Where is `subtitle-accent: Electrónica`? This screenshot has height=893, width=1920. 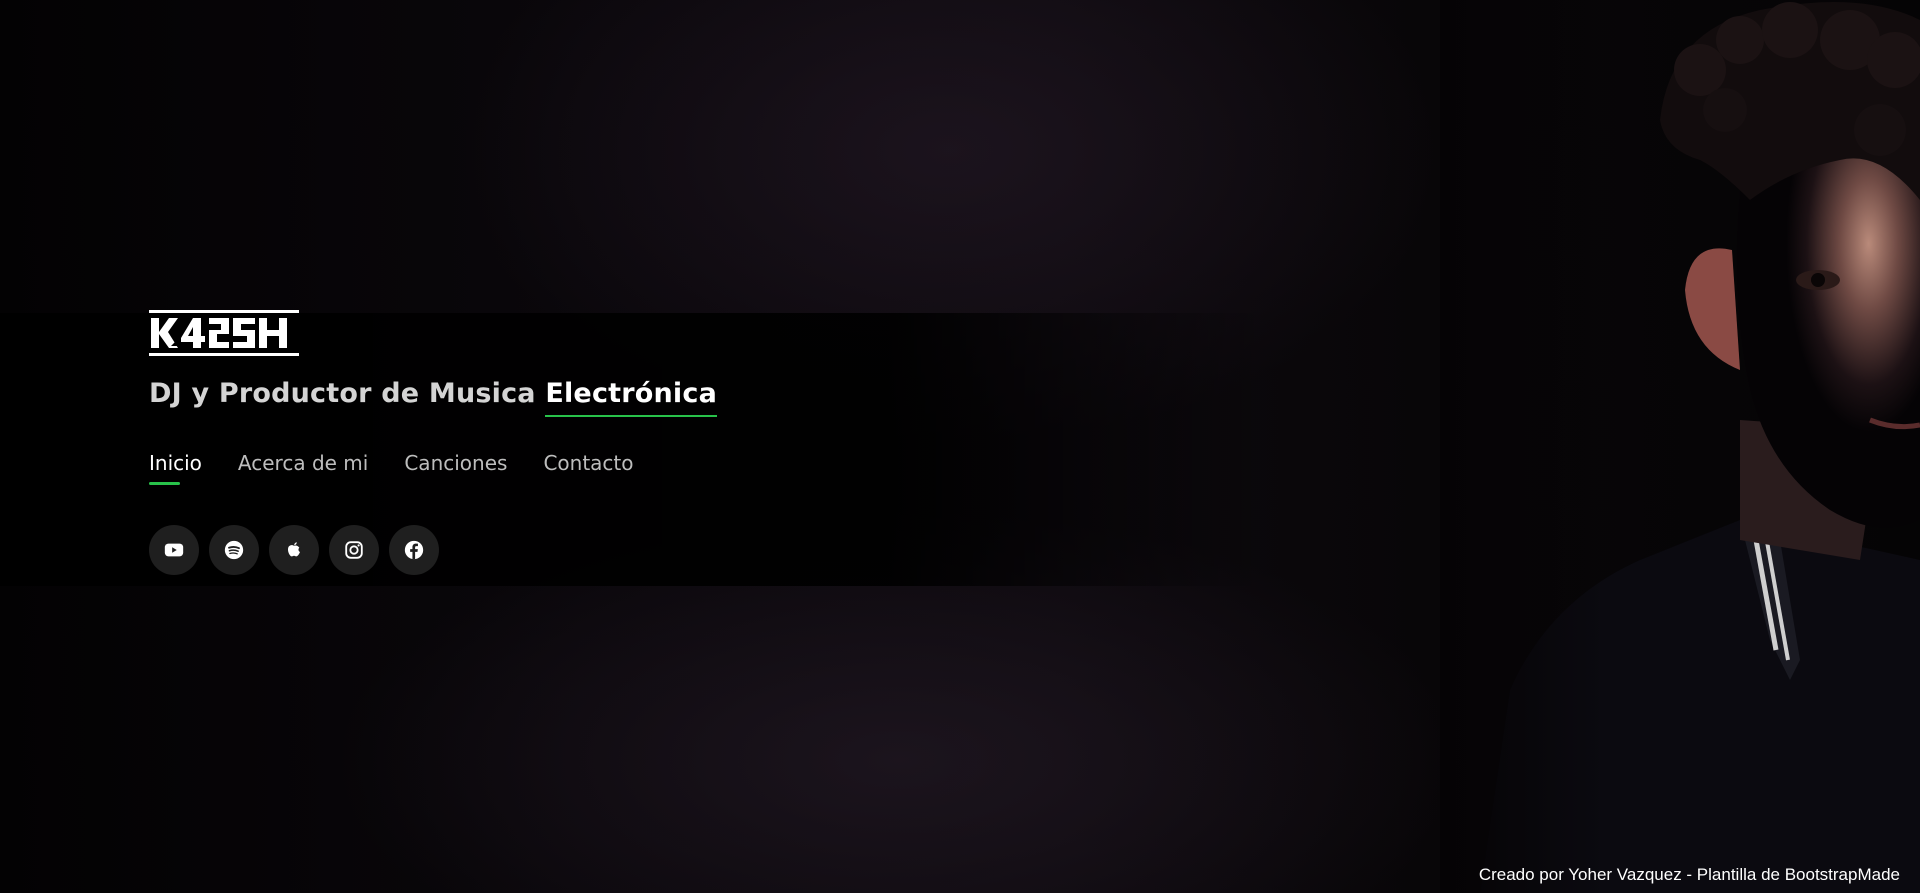 subtitle-accent: Electrónica is located at coordinates (631, 397).